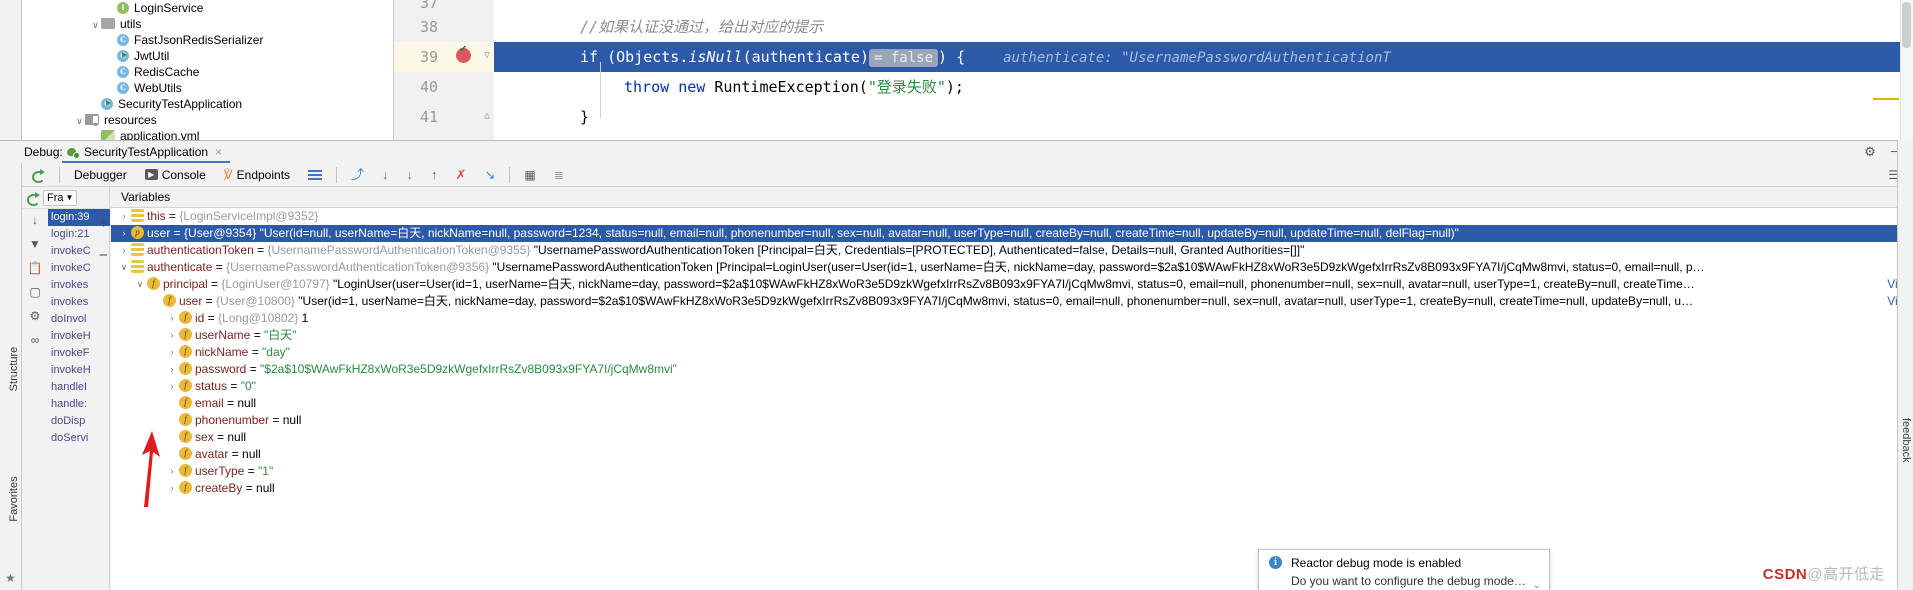 This screenshot has height=590, width=1913. I want to click on code-fold-toggle: △, so click(487, 115).